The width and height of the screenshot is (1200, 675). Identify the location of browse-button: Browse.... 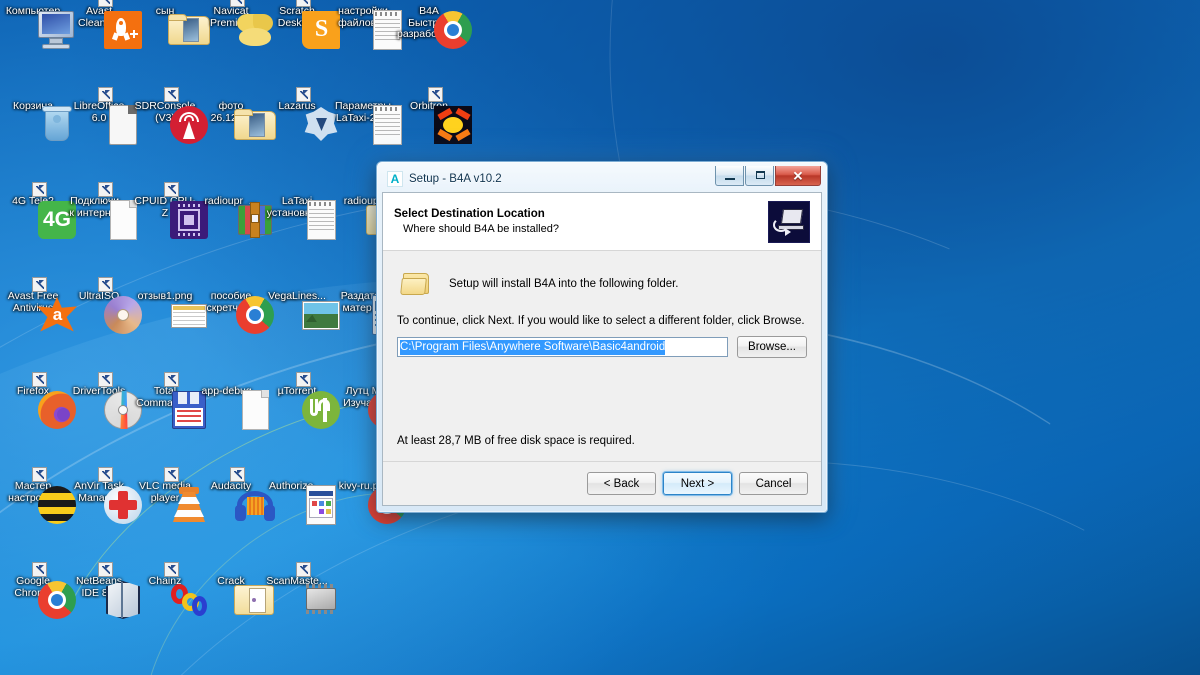
(772, 347).